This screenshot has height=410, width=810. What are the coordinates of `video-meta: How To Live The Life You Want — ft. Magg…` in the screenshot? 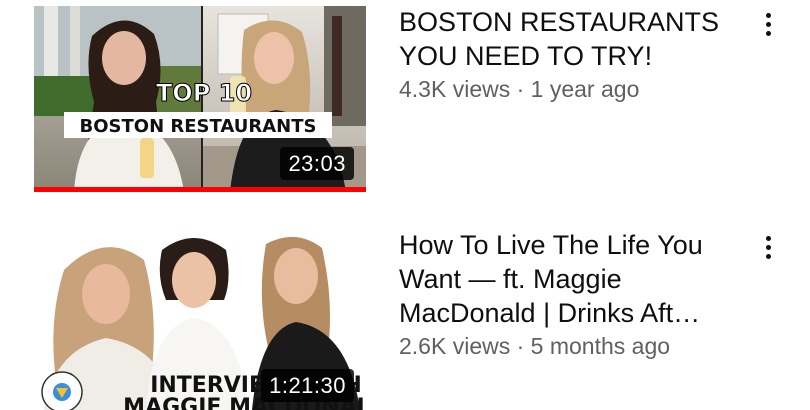 It's located at (564, 294).